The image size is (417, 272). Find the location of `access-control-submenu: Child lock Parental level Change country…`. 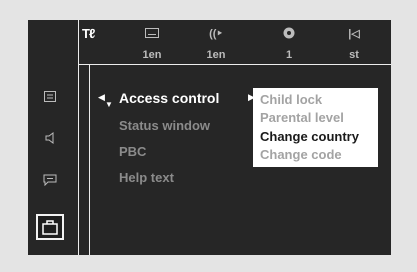

access-control-submenu: Child lock Parental level Change country… is located at coordinates (315, 127).